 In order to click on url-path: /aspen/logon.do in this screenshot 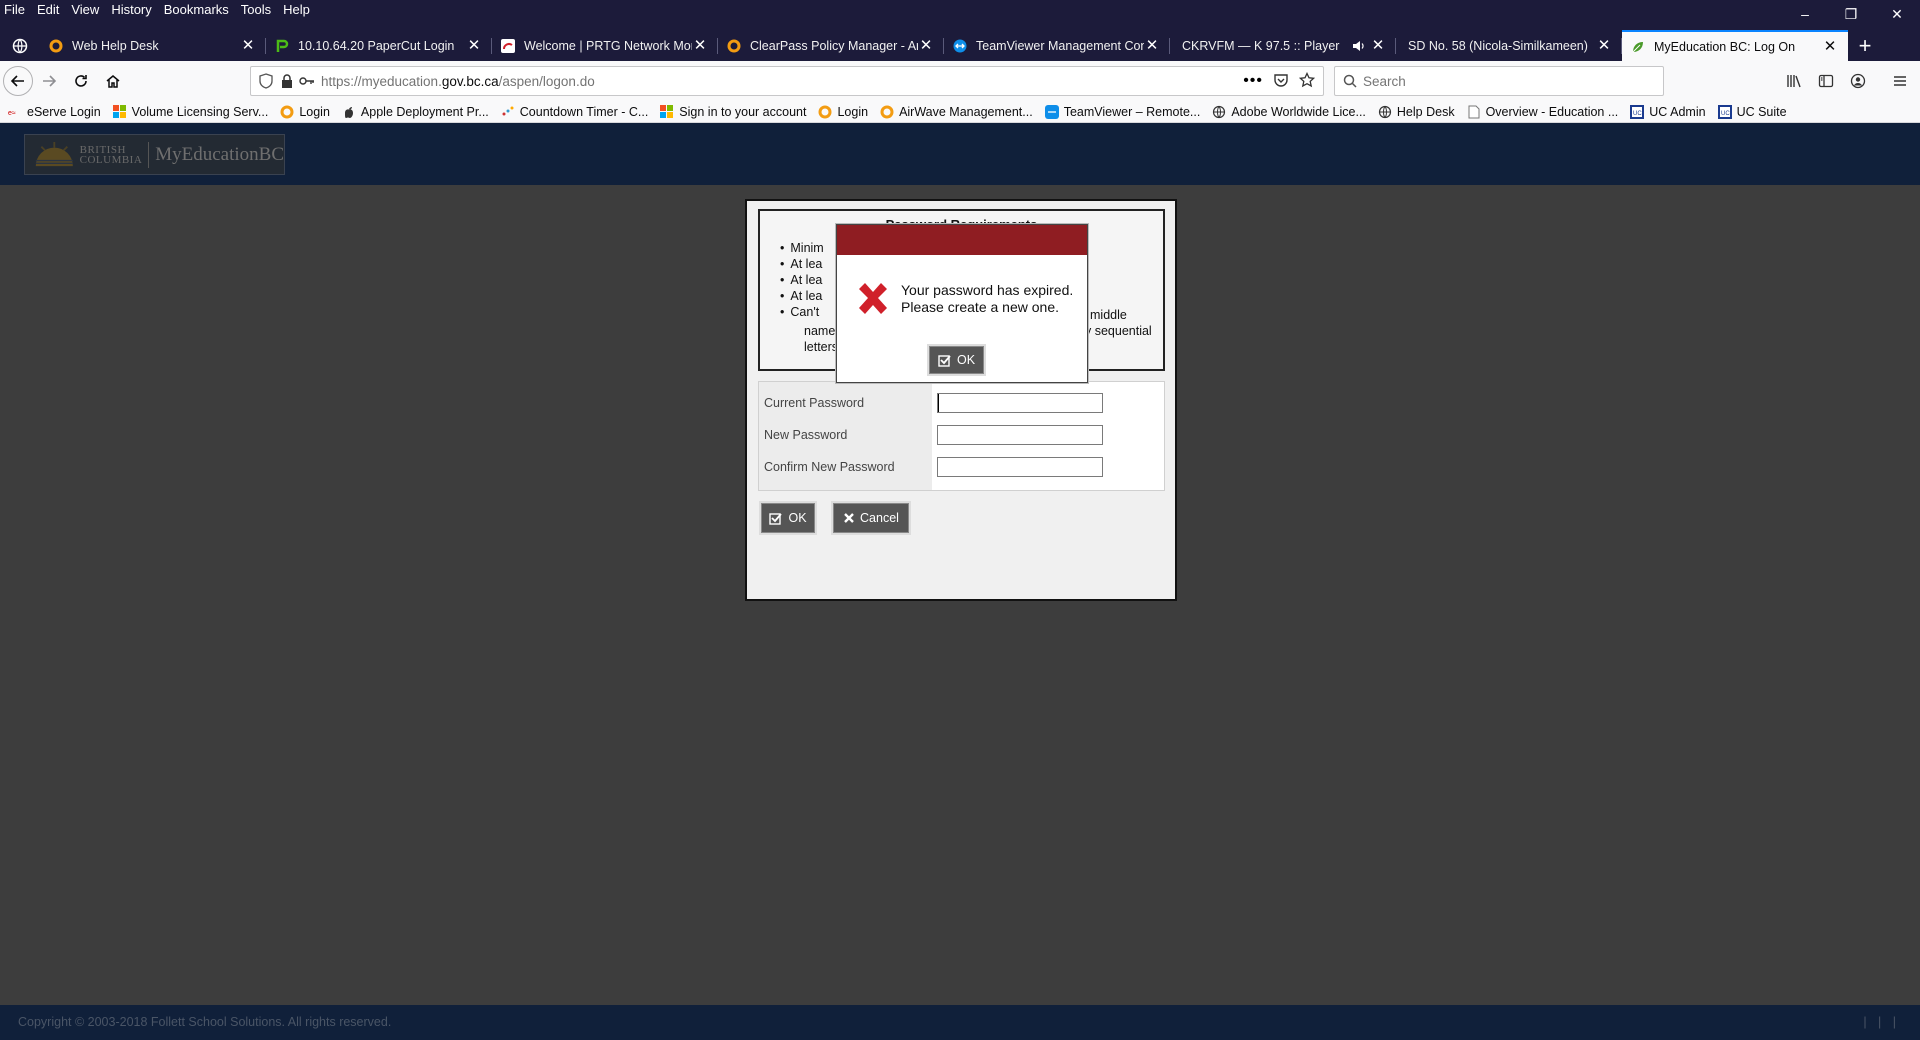, I will do `click(546, 81)`.